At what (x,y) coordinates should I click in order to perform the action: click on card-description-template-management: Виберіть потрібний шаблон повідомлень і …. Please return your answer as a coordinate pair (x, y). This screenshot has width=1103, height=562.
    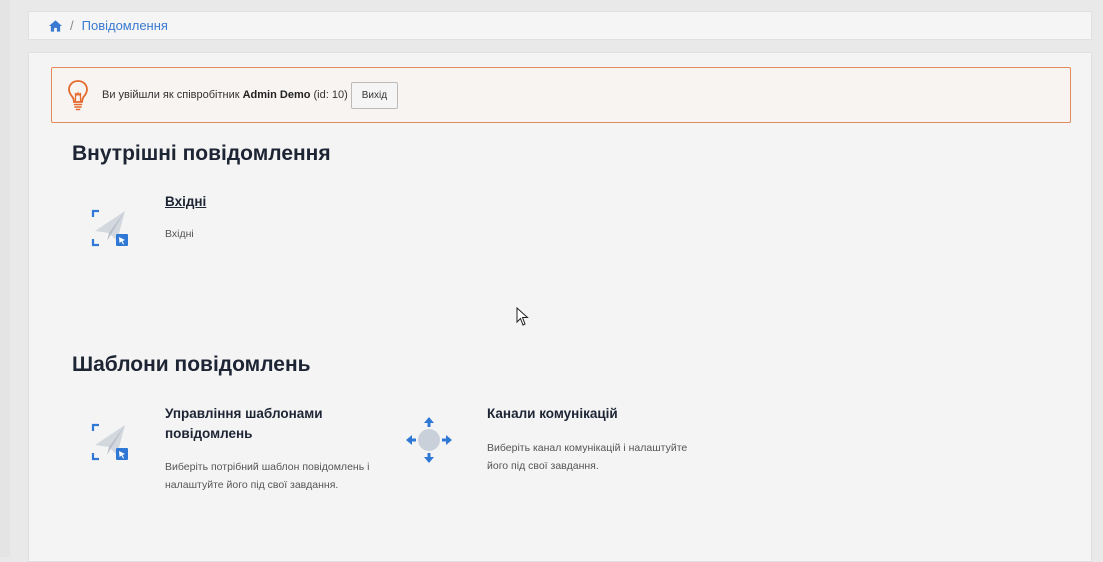
    Looking at the image, I should click on (267, 476).